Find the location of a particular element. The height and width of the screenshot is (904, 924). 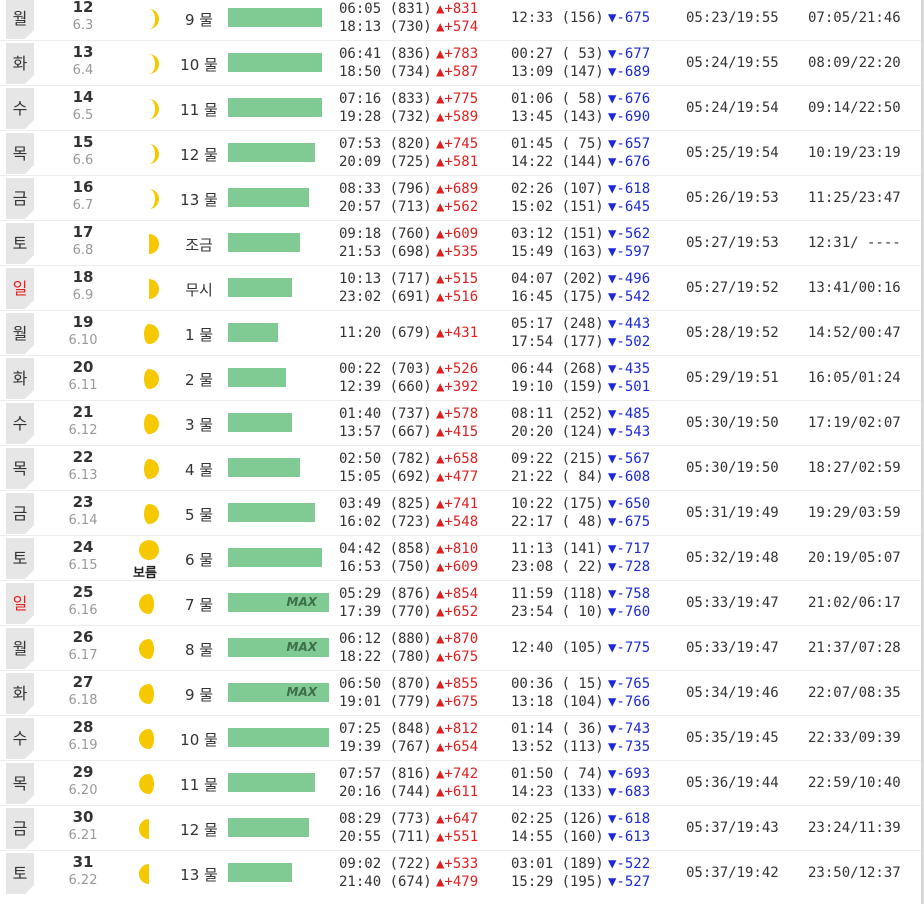

high-tide-time: 09:18 (760) is located at coordinates (385, 234).